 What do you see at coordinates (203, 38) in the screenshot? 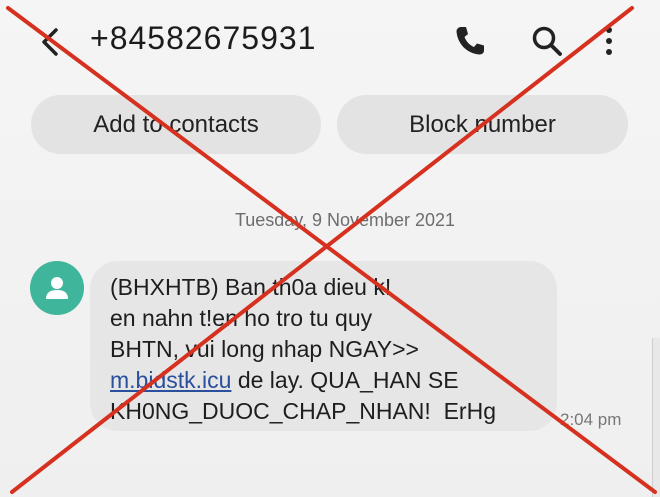
I see `contact-number-title: +84582675931` at bounding box center [203, 38].